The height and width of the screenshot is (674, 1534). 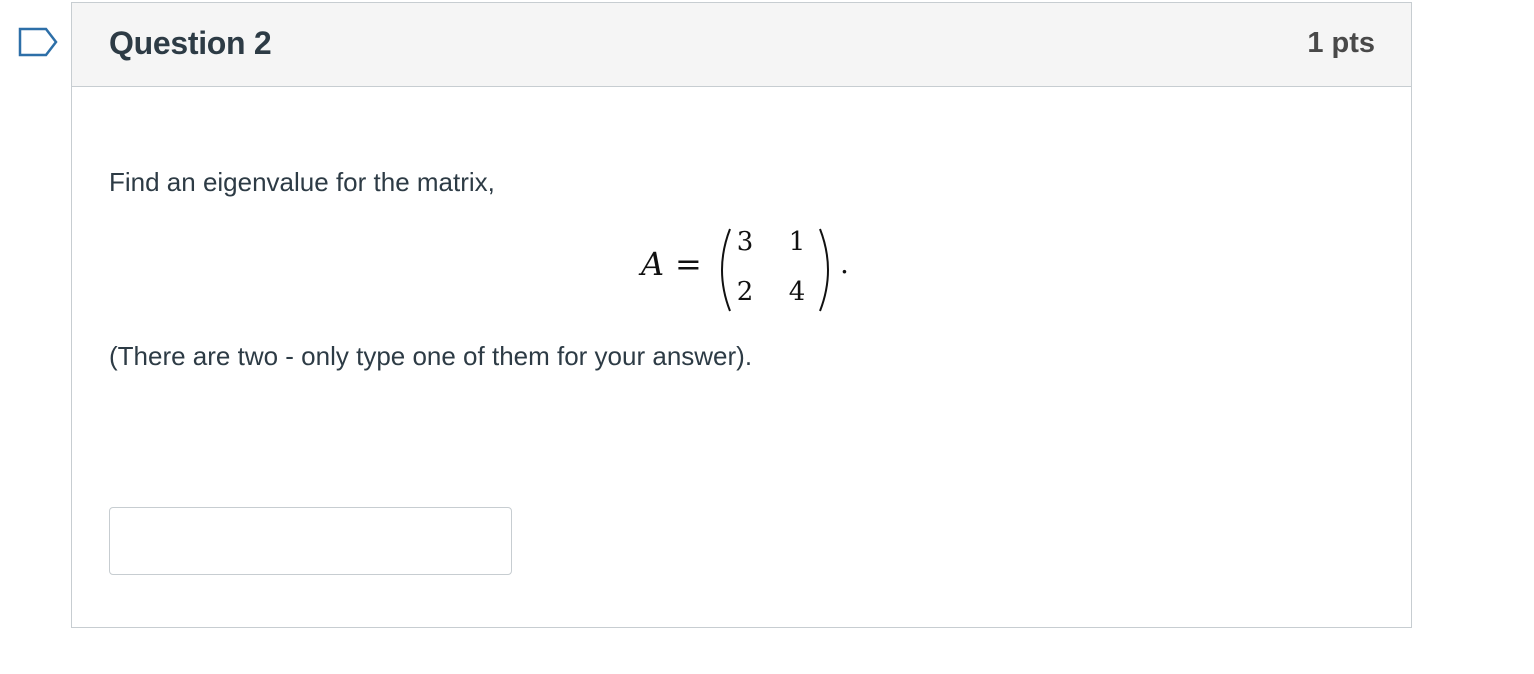 What do you see at coordinates (824, 270) in the screenshot?
I see `right-paren-icon` at bounding box center [824, 270].